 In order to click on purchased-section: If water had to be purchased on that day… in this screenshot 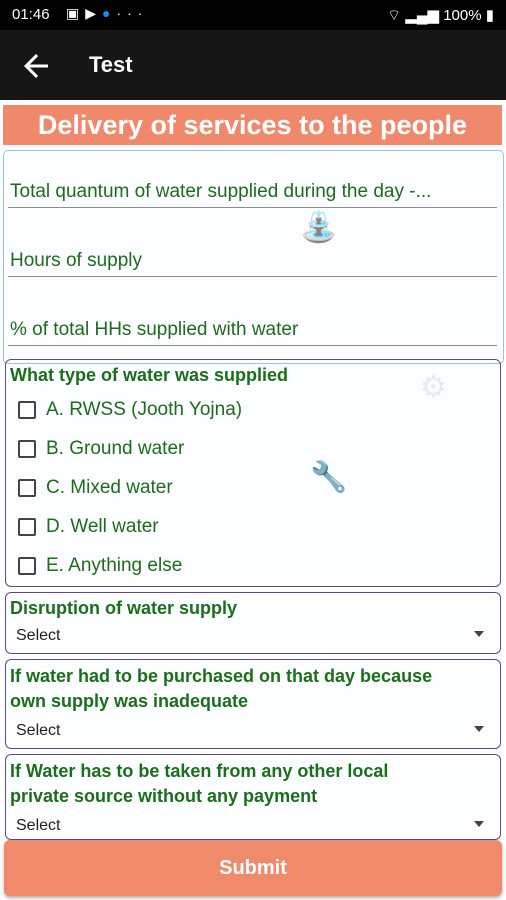, I will do `click(253, 704)`.